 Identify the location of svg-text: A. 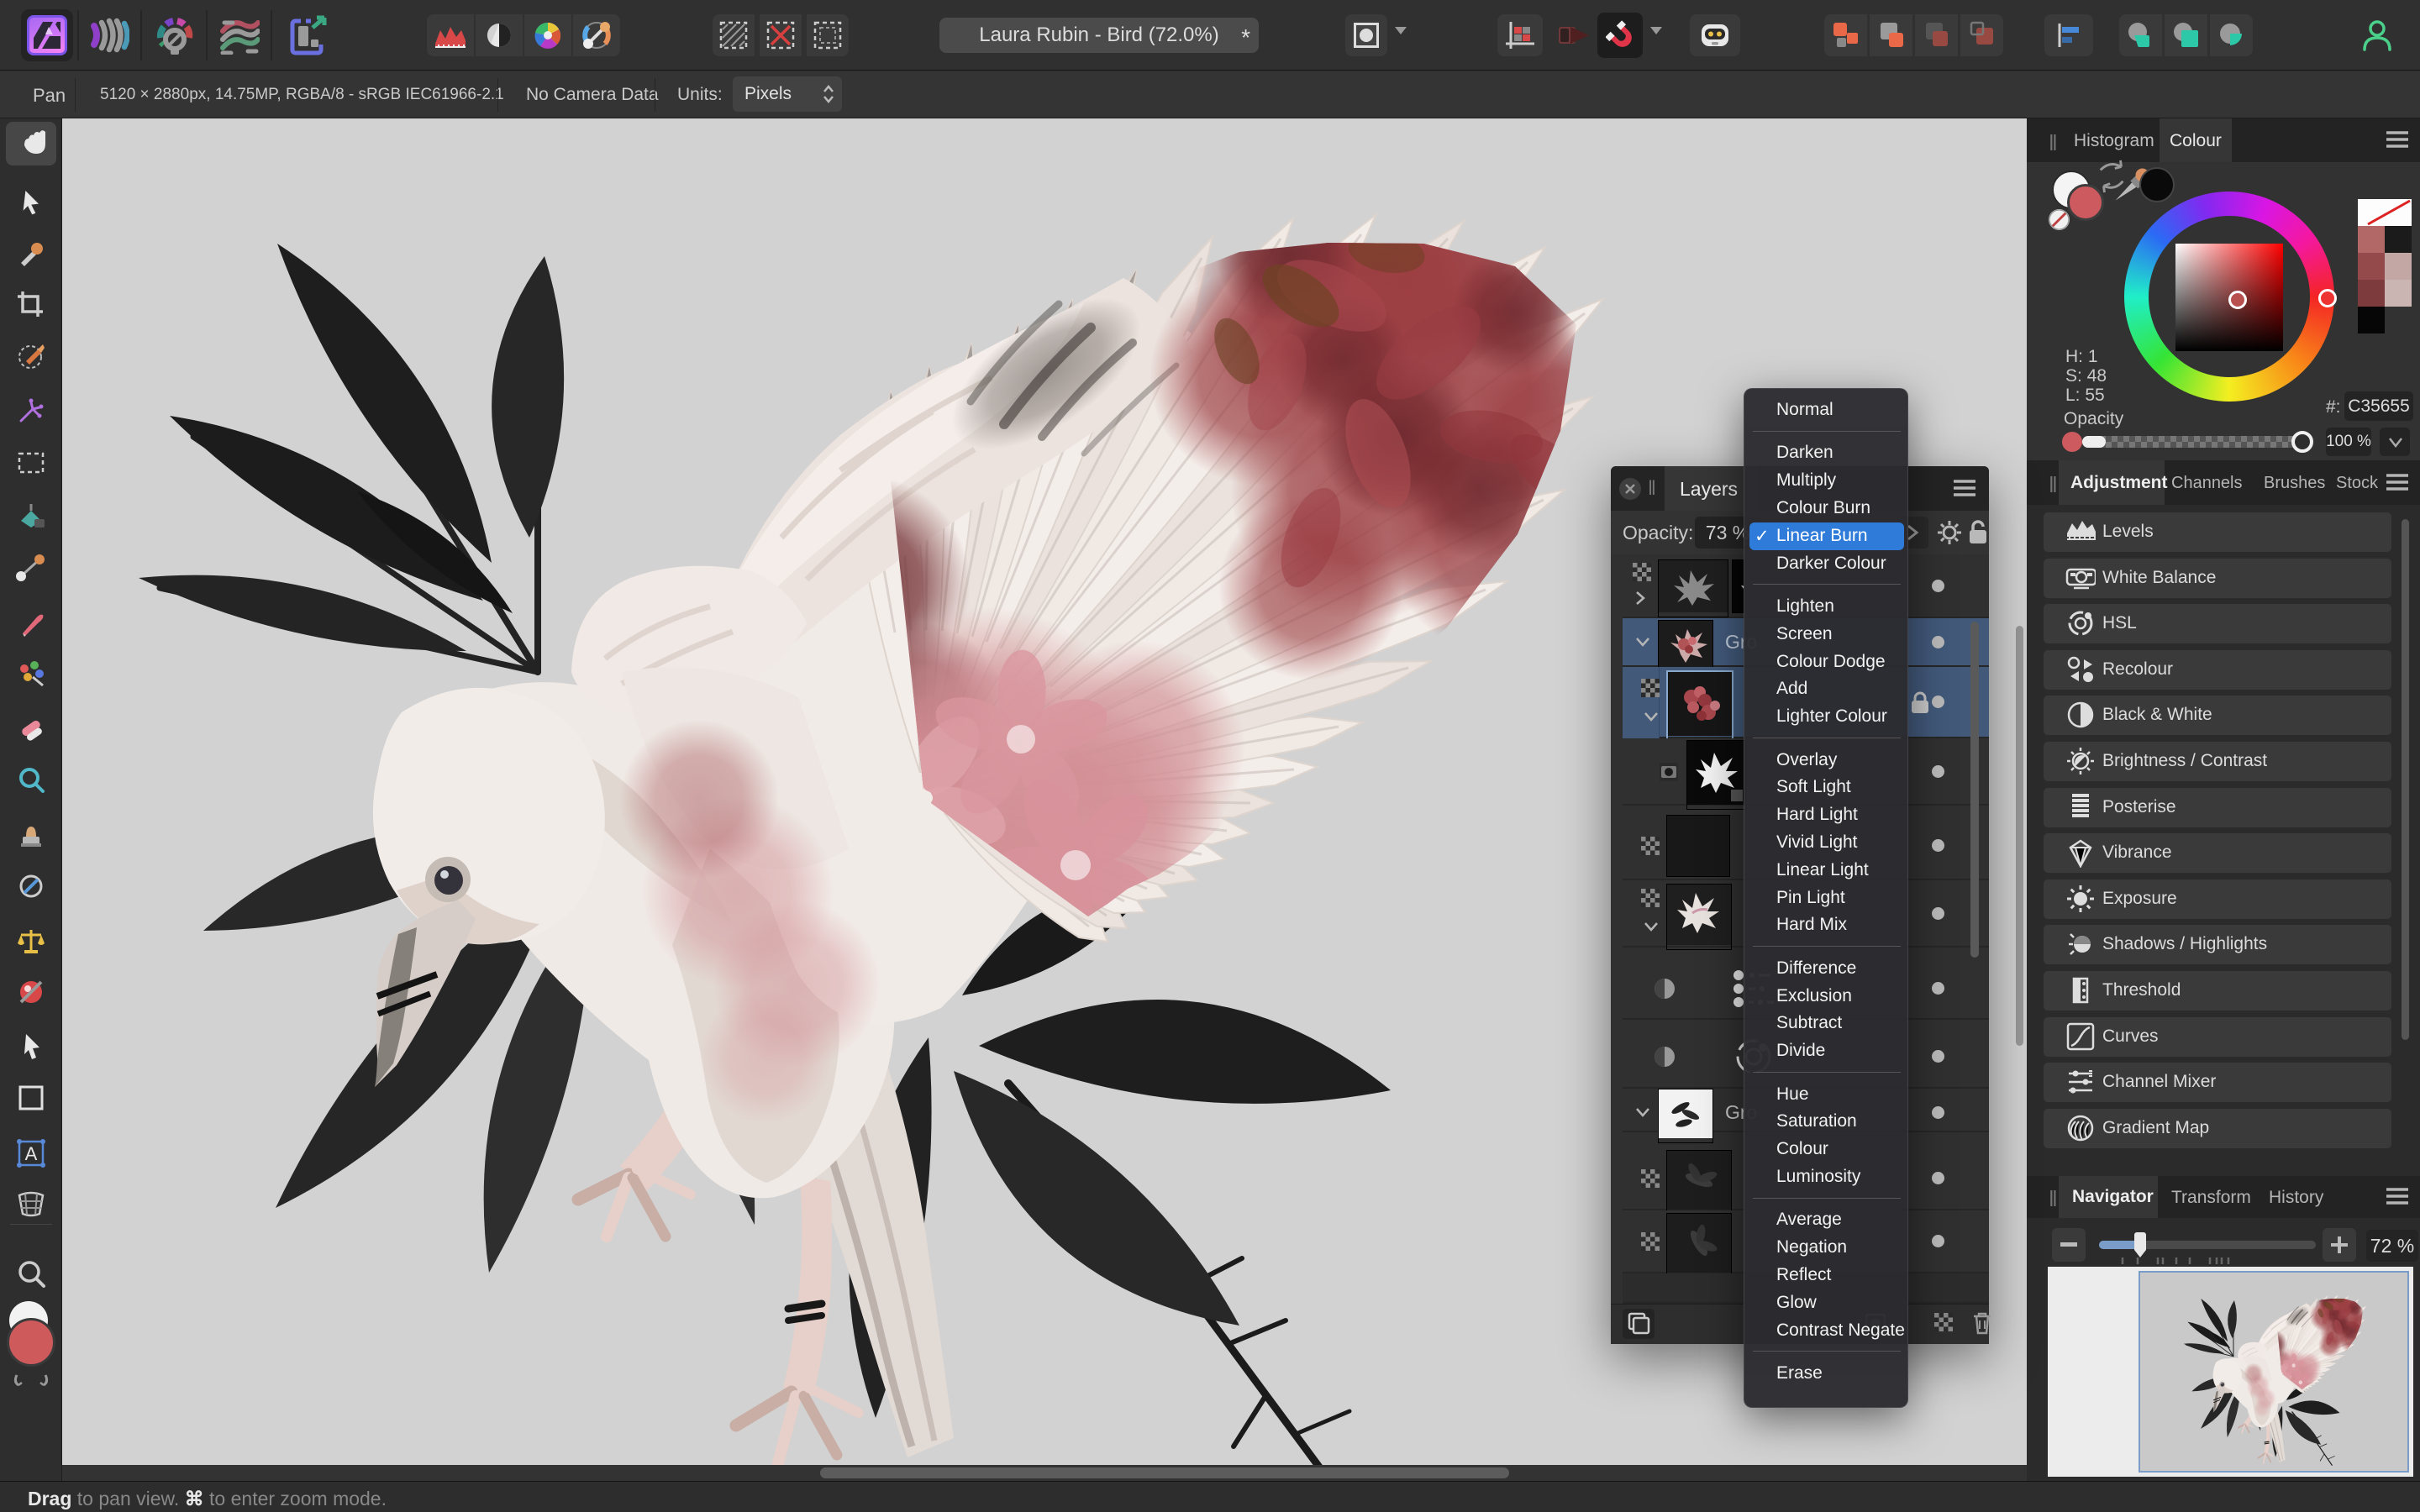
(31, 1153).